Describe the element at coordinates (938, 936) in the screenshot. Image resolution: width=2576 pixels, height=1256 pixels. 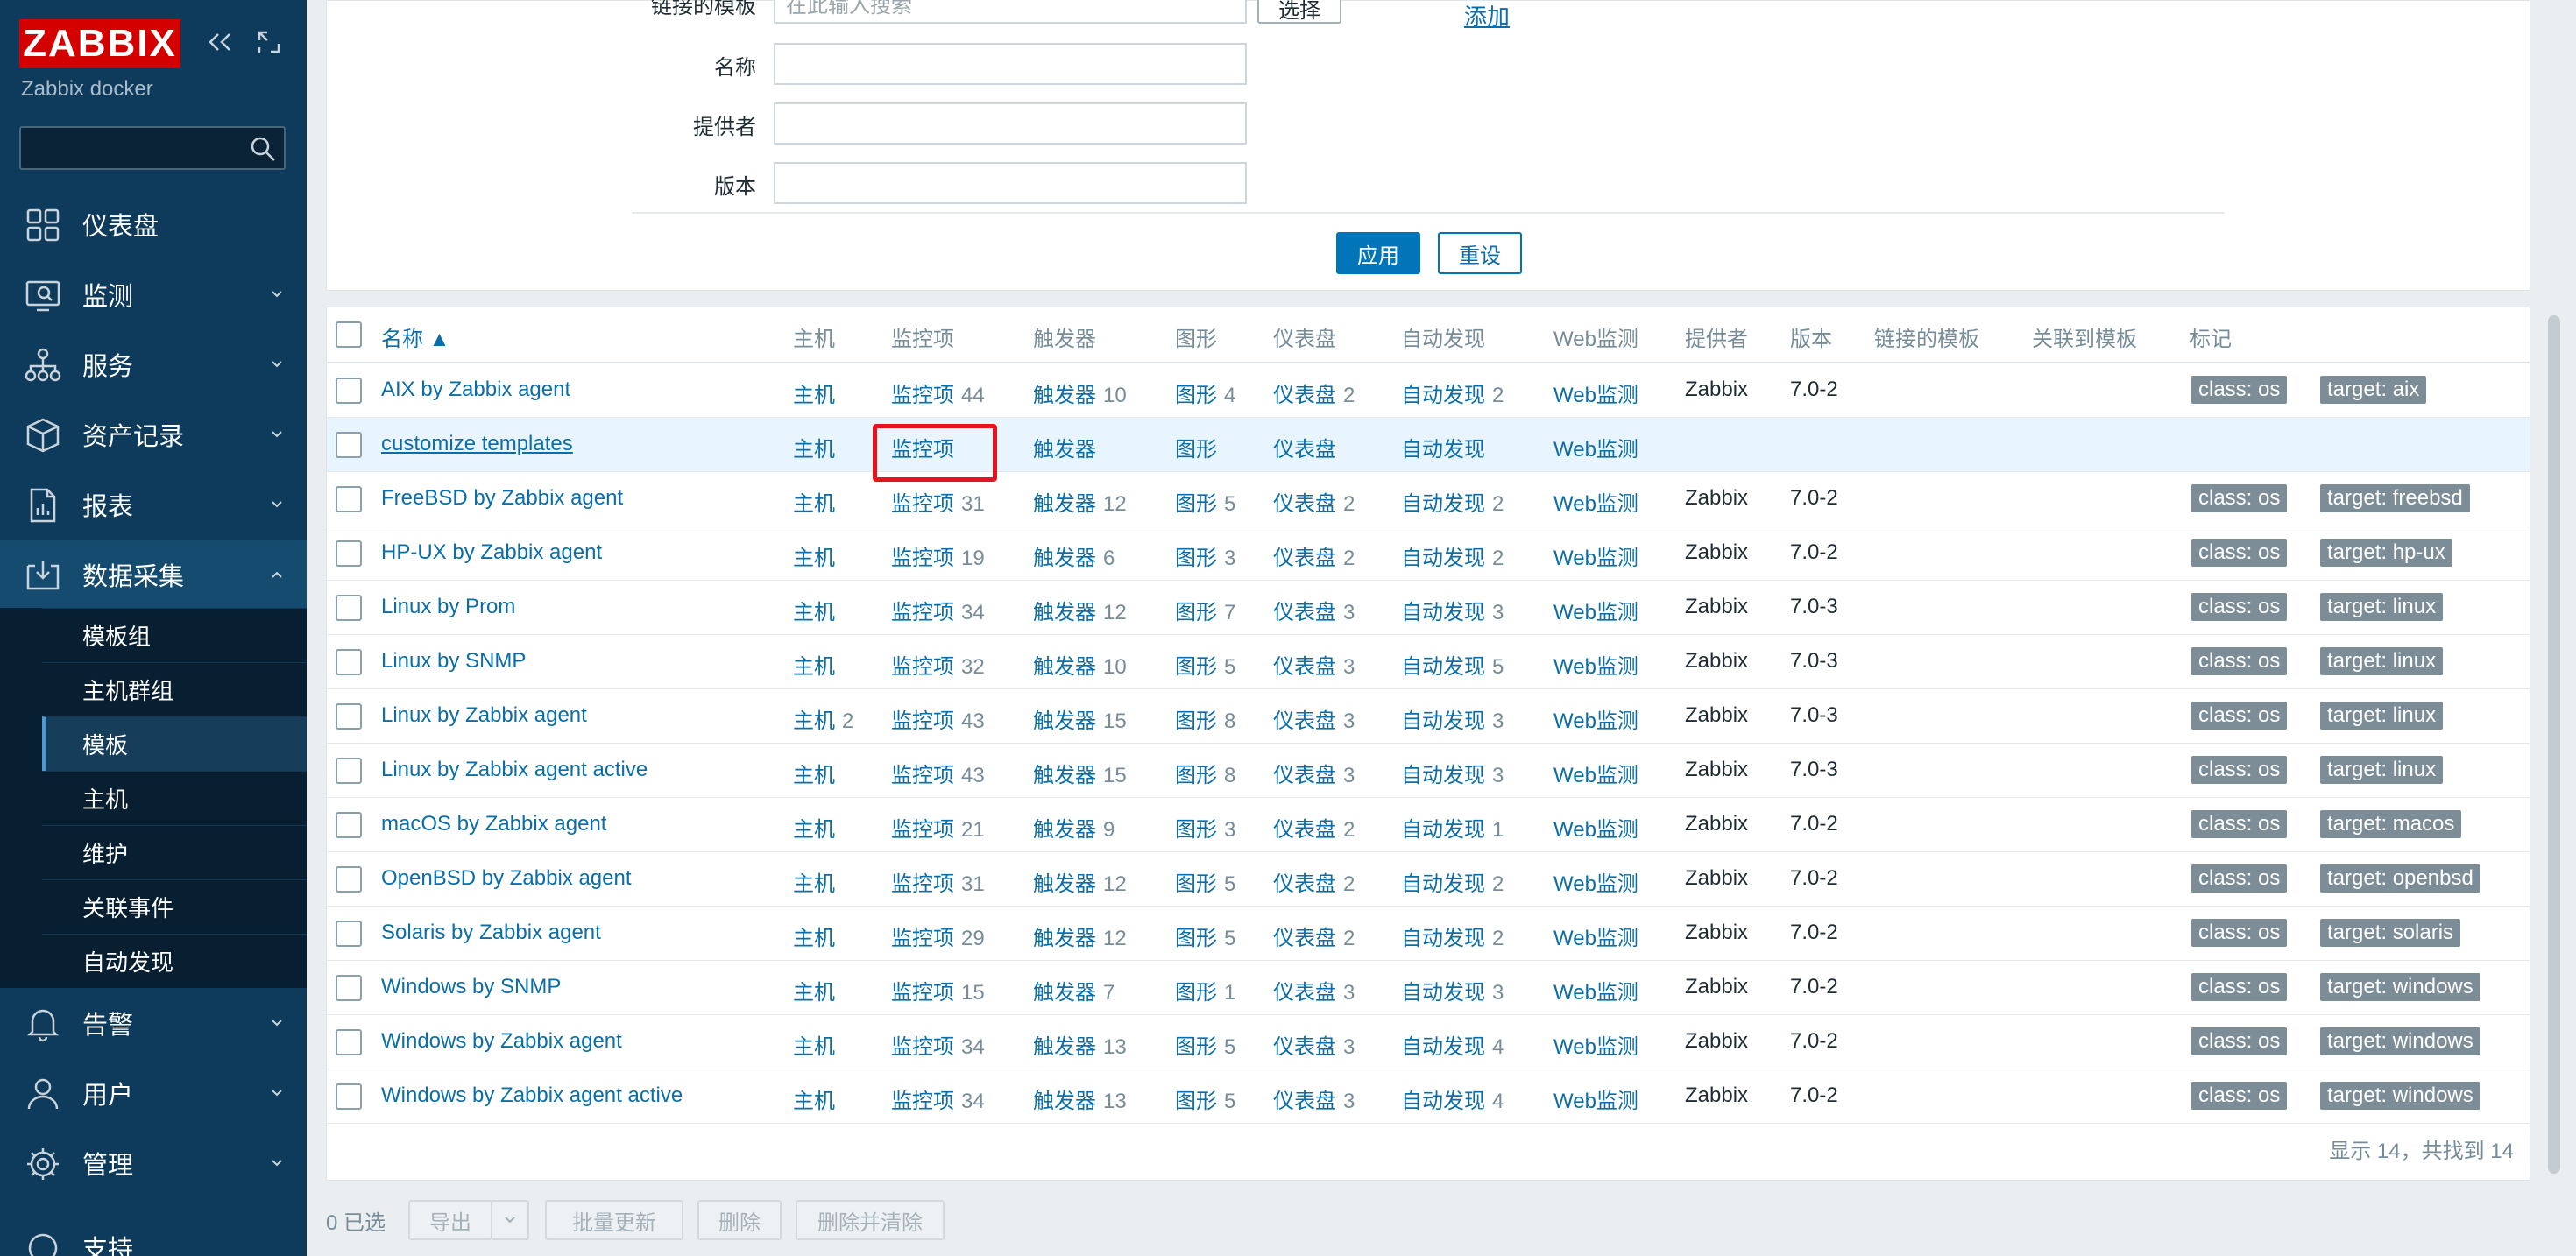
I see `items-link: 监控项 29` at that location.